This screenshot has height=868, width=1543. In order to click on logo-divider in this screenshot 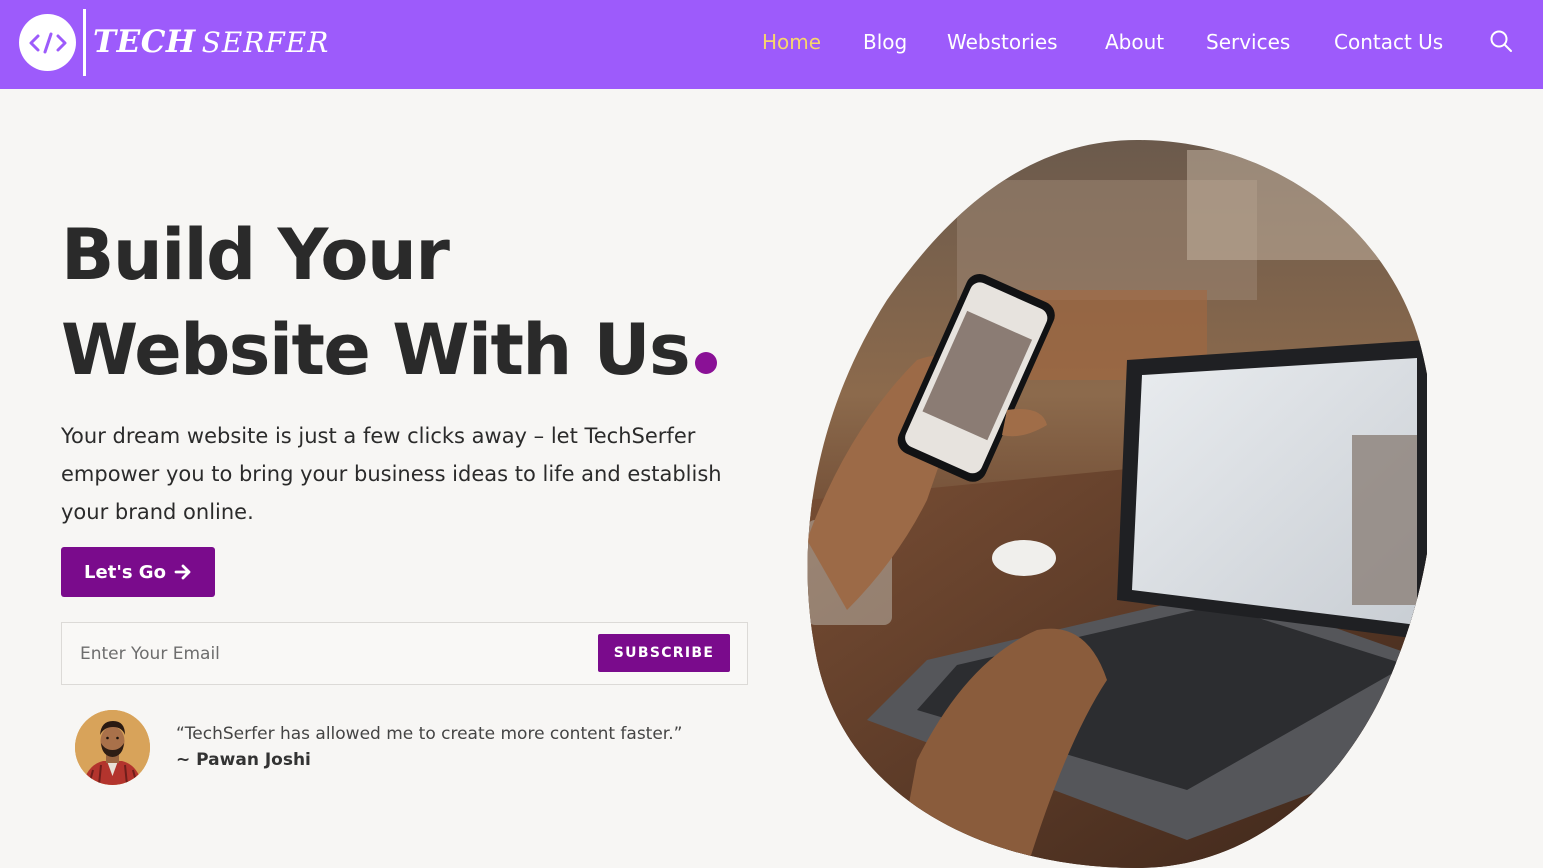, I will do `click(84, 42)`.